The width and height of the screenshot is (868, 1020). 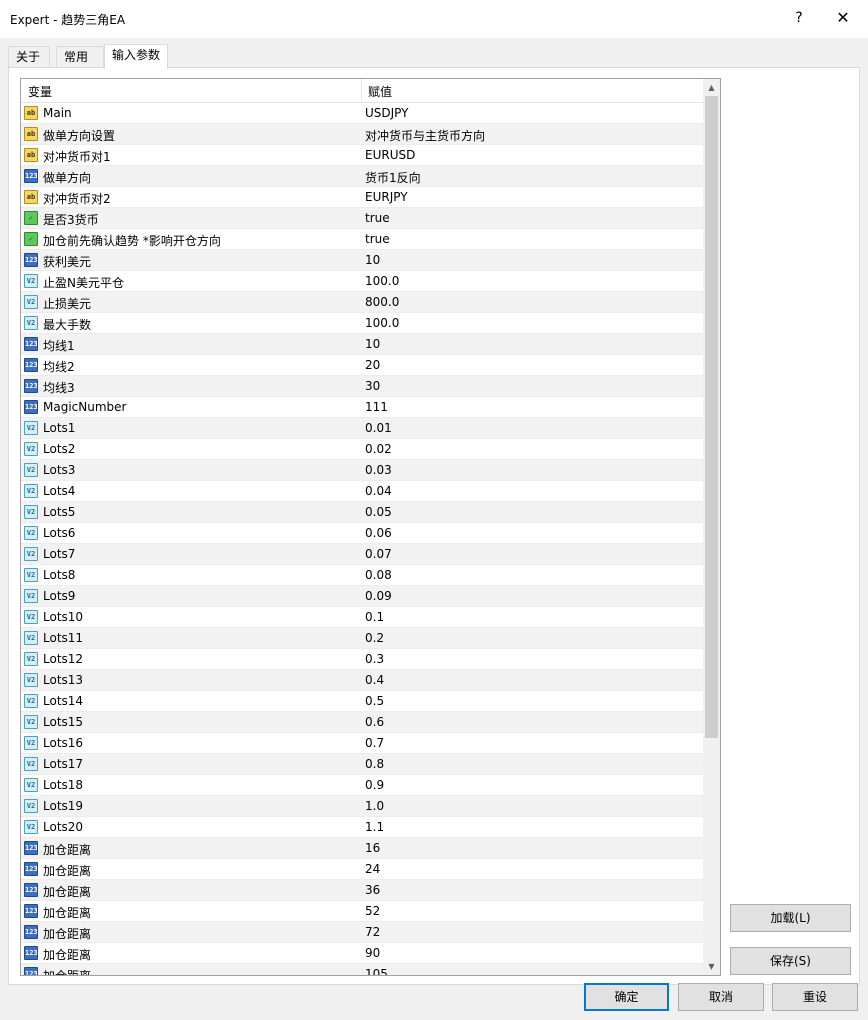 I want to click on parameter-value: EURJPY, so click(x=386, y=197).